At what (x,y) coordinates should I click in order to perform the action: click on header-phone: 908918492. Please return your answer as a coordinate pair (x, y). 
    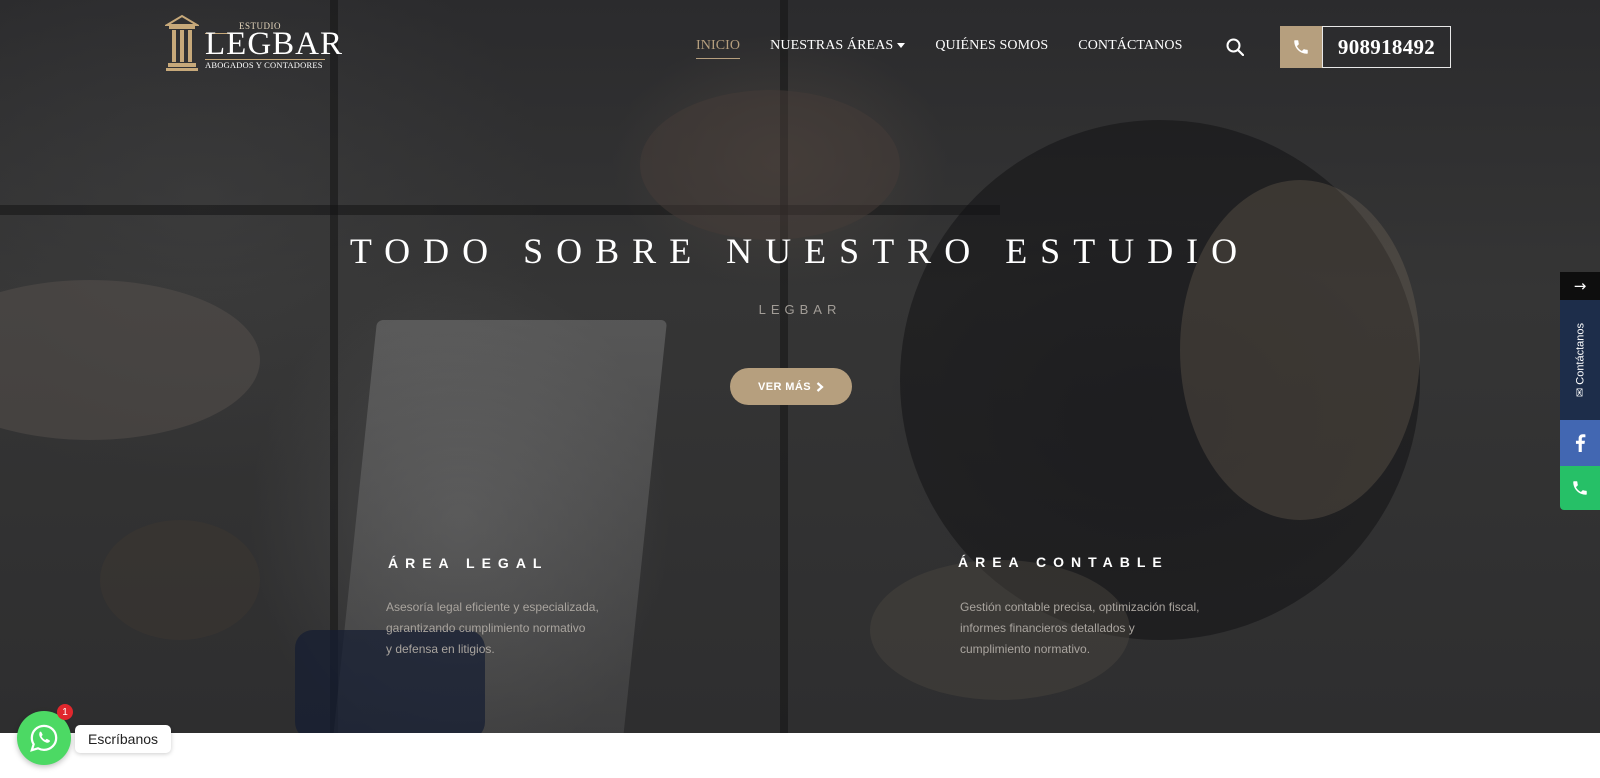
    Looking at the image, I should click on (1365, 47).